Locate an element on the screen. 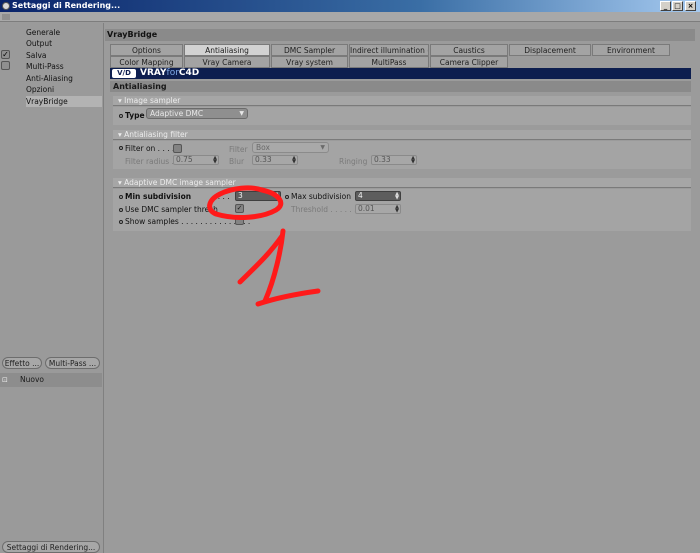 The image size is (700, 553). tab-dmc-sampler: DMC Sampler is located at coordinates (309, 50).